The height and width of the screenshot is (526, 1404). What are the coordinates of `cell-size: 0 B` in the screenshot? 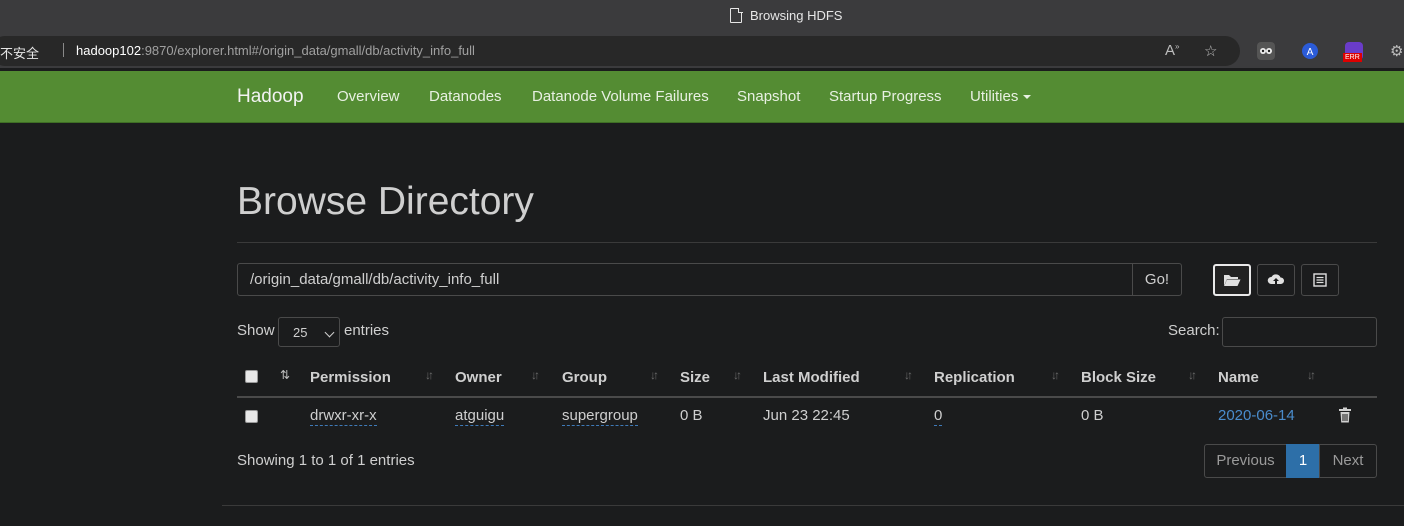 It's located at (691, 415).